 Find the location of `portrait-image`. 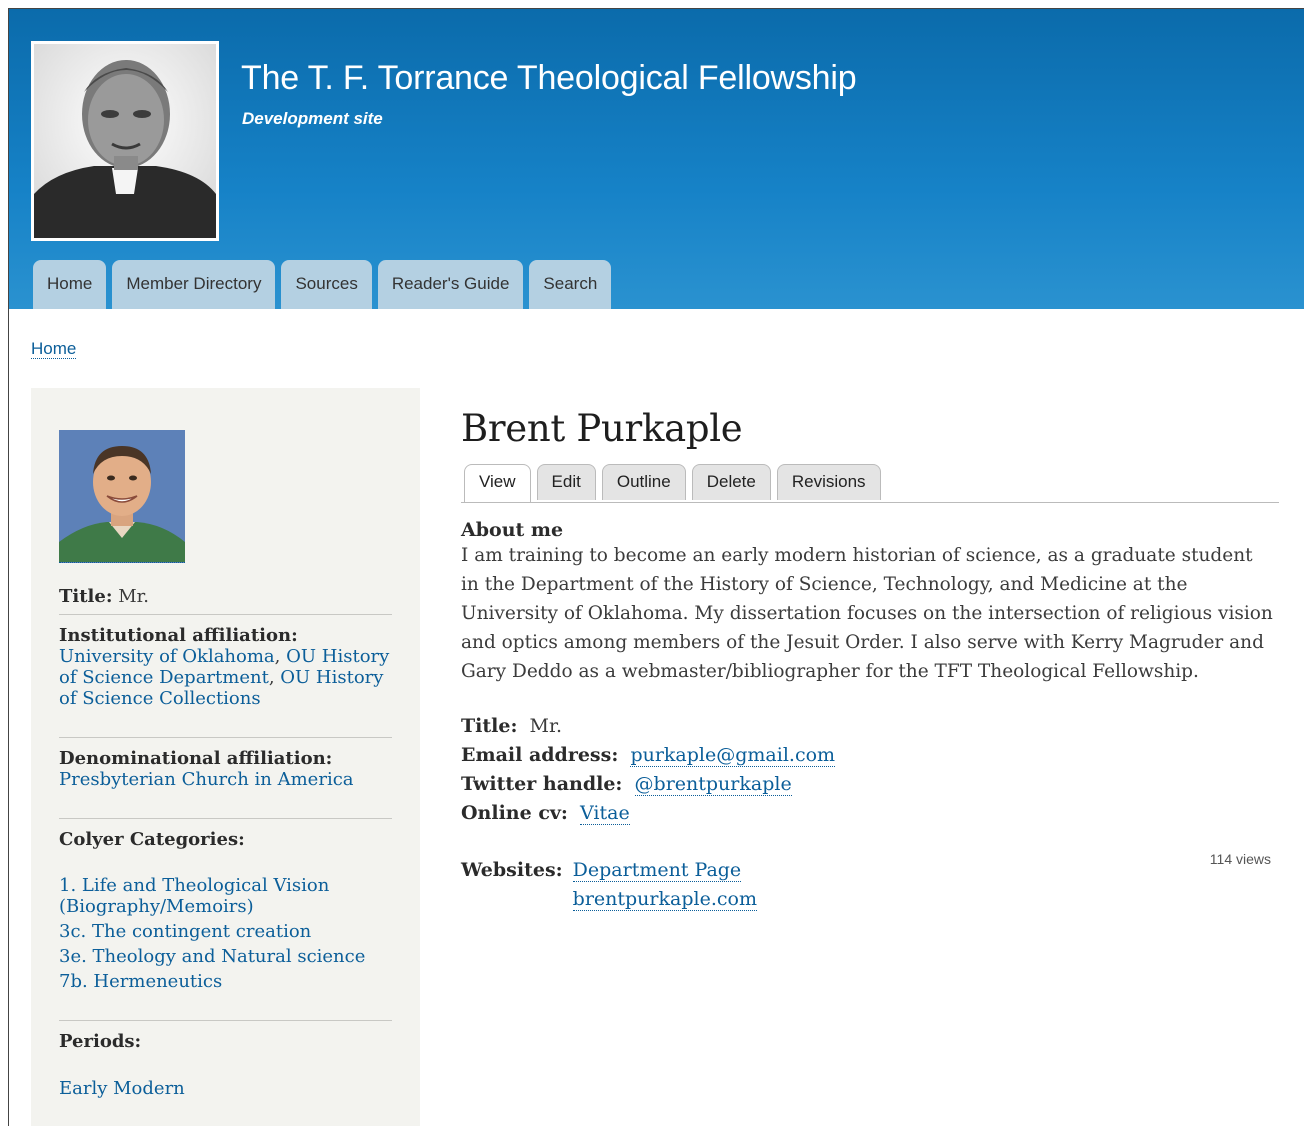

portrait-image is located at coordinates (125, 141).